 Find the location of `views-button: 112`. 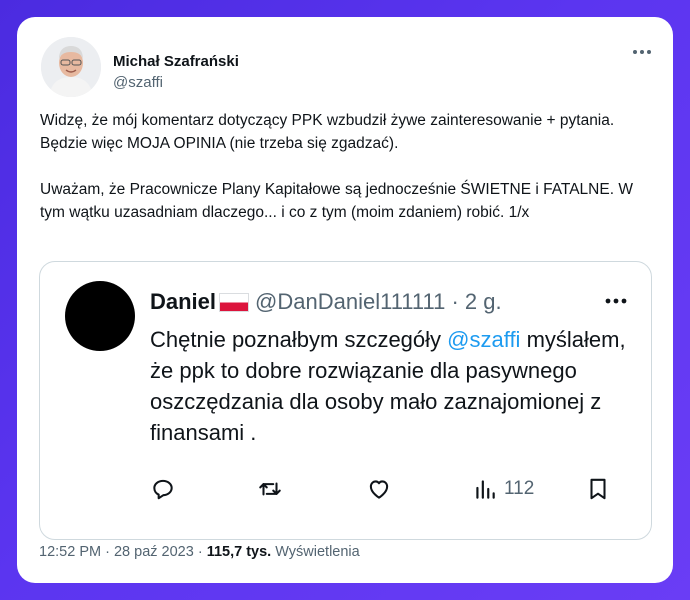

views-button: 112 is located at coordinates (503, 489).